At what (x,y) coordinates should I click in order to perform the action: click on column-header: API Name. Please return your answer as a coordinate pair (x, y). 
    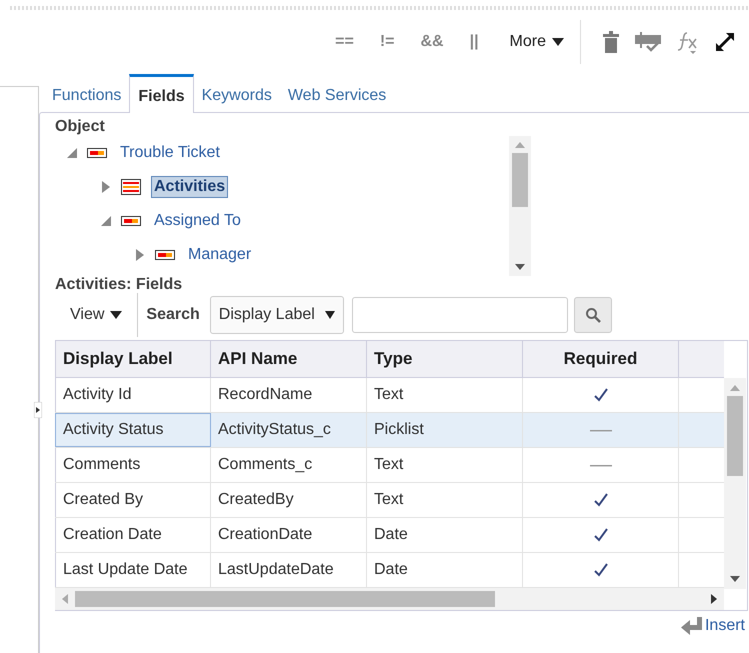
    Looking at the image, I should click on (289, 359).